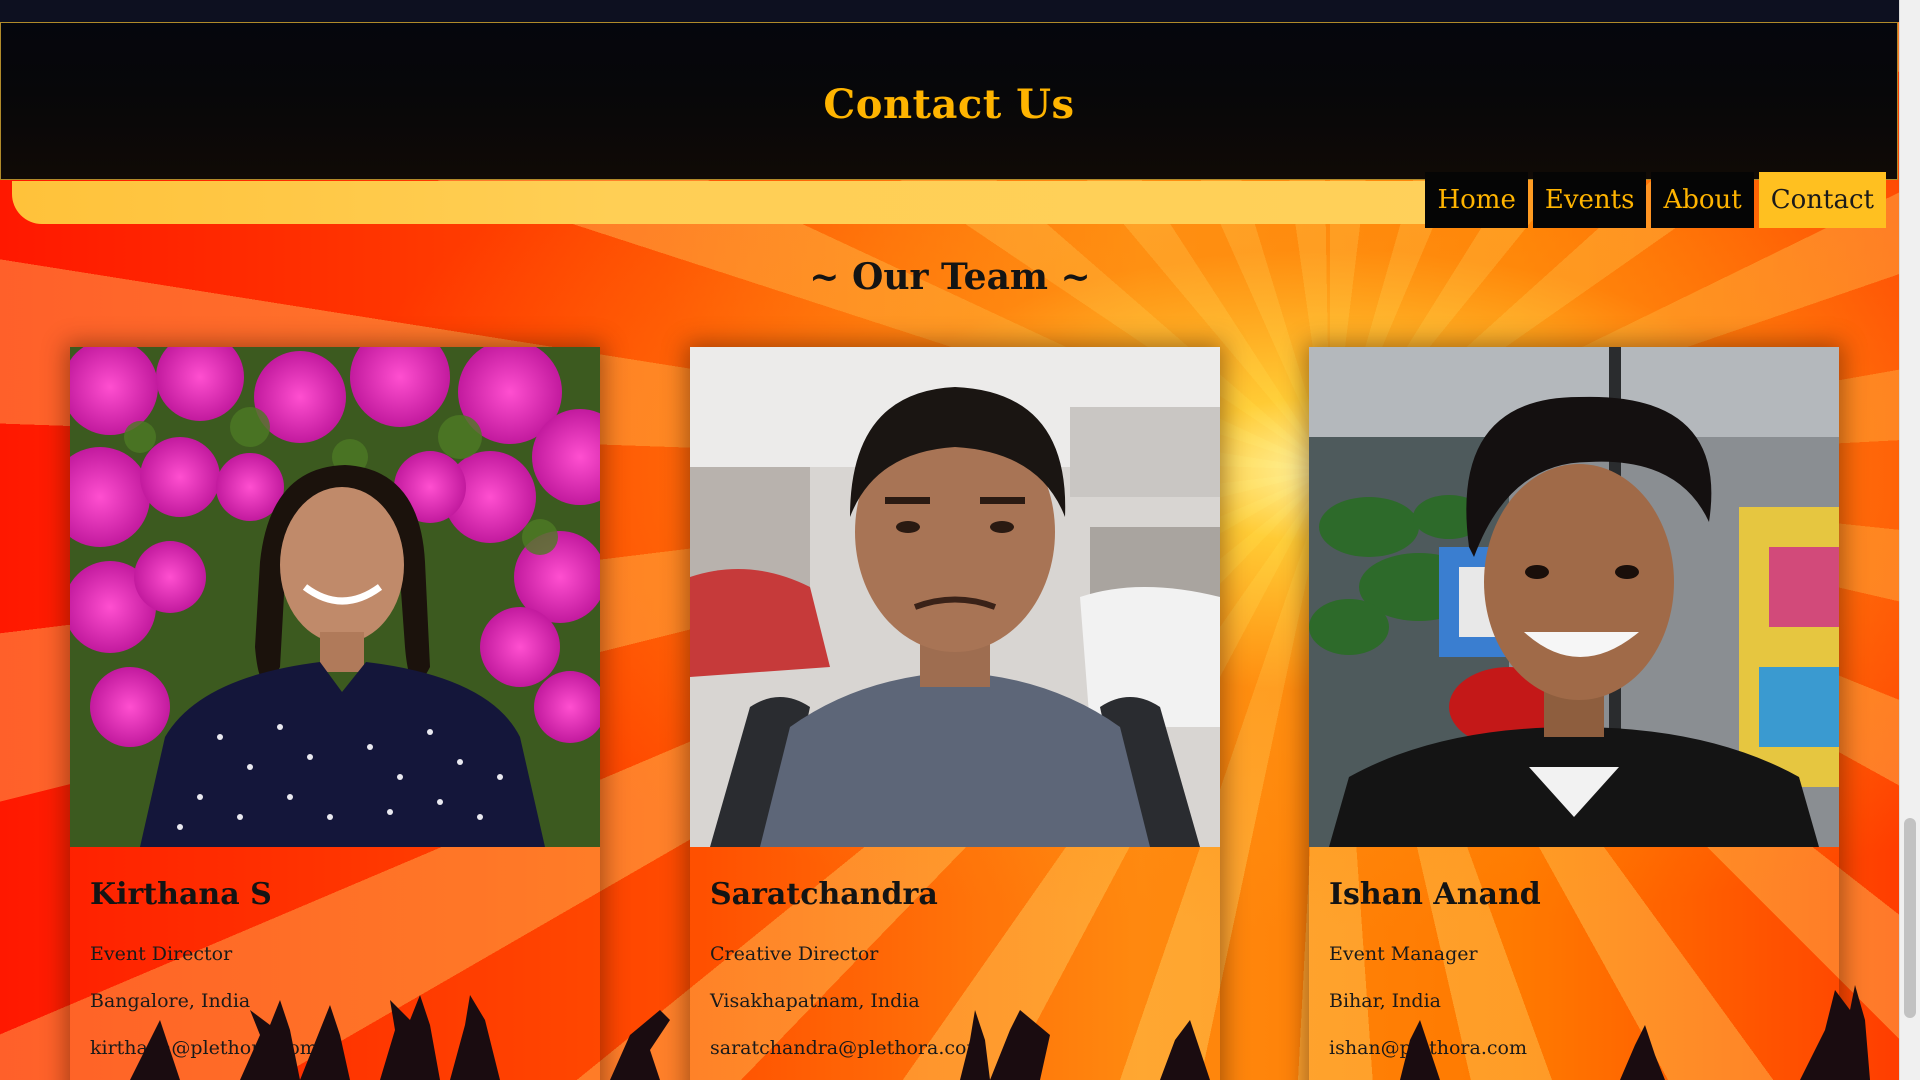 The width and height of the screenshot is (1920, 1080). I want to click on scrollbar-thumb, so click(1910, 918).